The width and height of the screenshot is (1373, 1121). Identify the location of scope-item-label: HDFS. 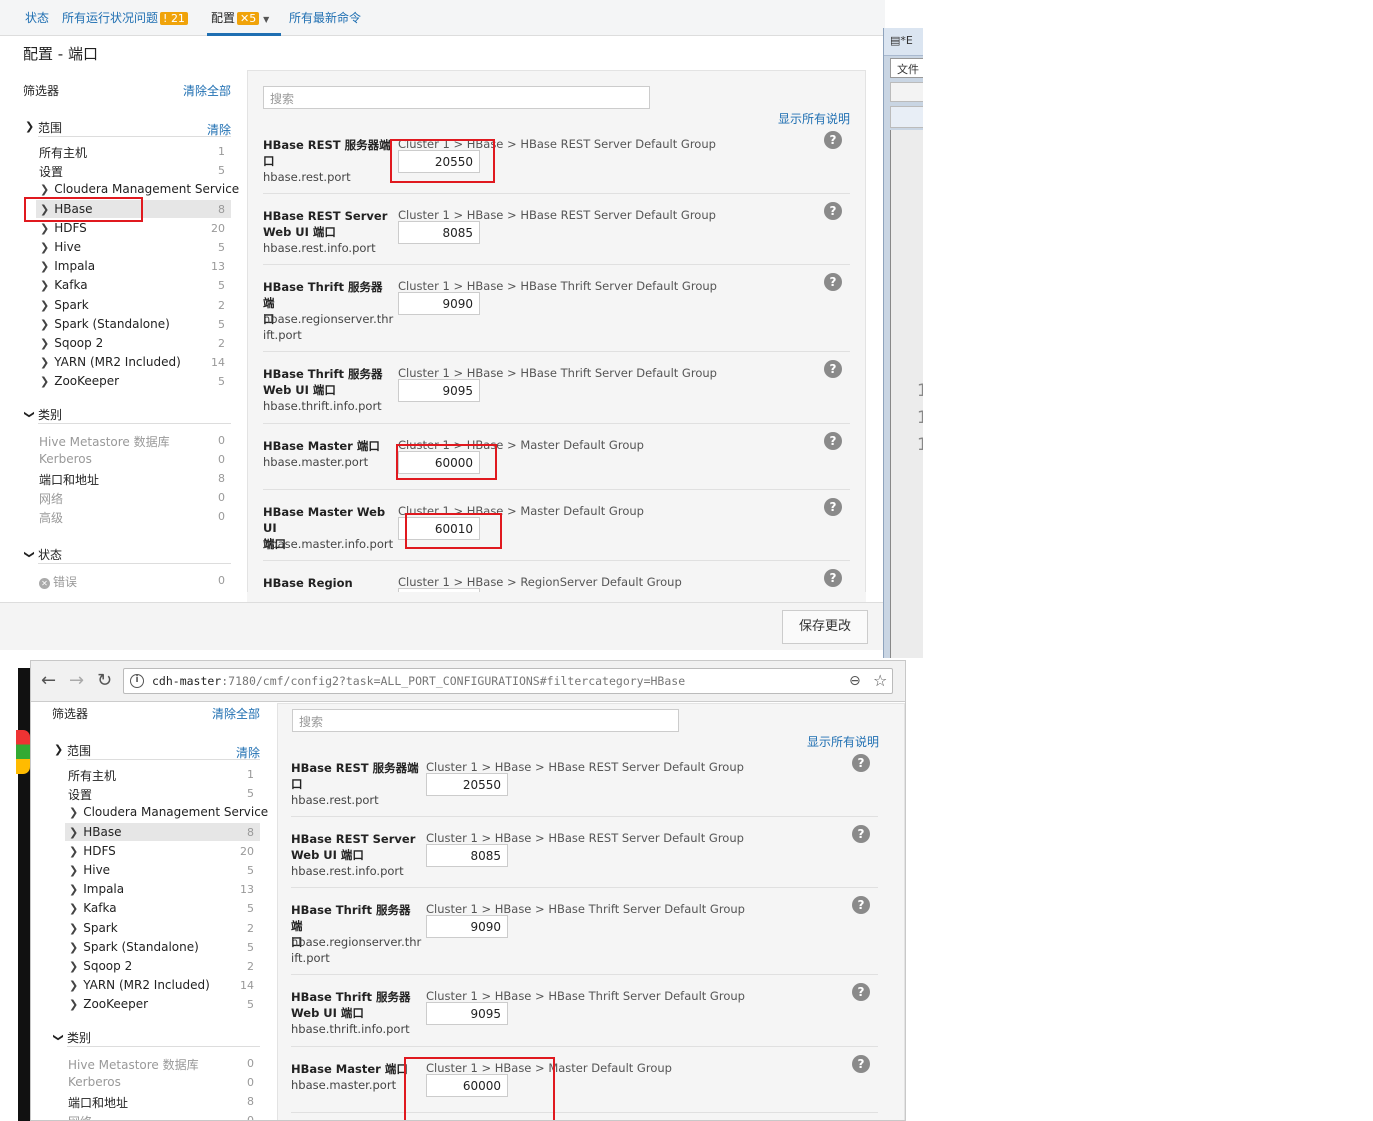
(99, 850).